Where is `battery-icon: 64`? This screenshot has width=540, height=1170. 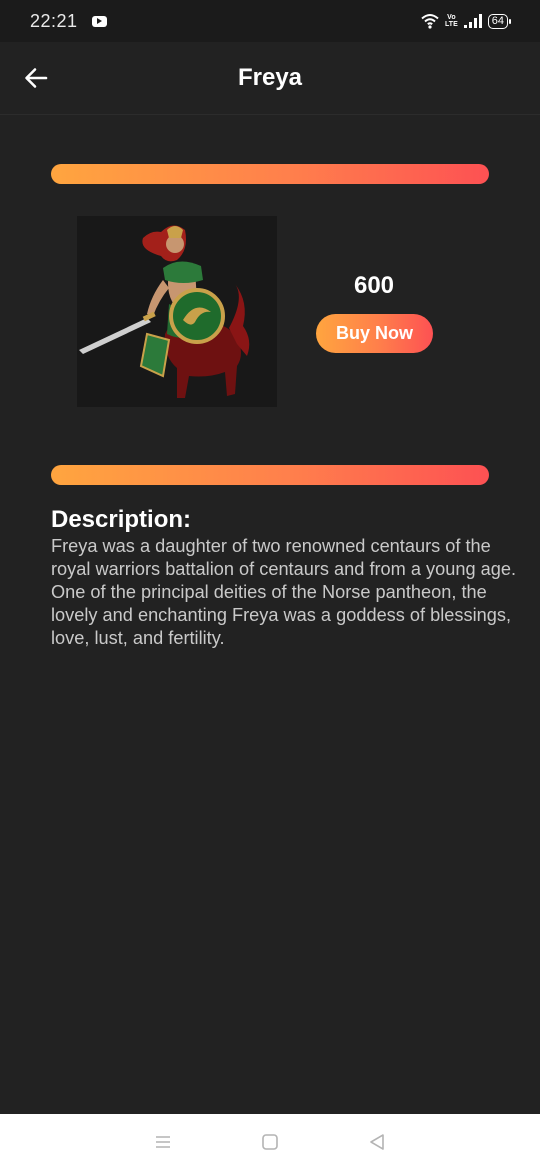 battery-icon: 64 is located at coordinates (499, 21).